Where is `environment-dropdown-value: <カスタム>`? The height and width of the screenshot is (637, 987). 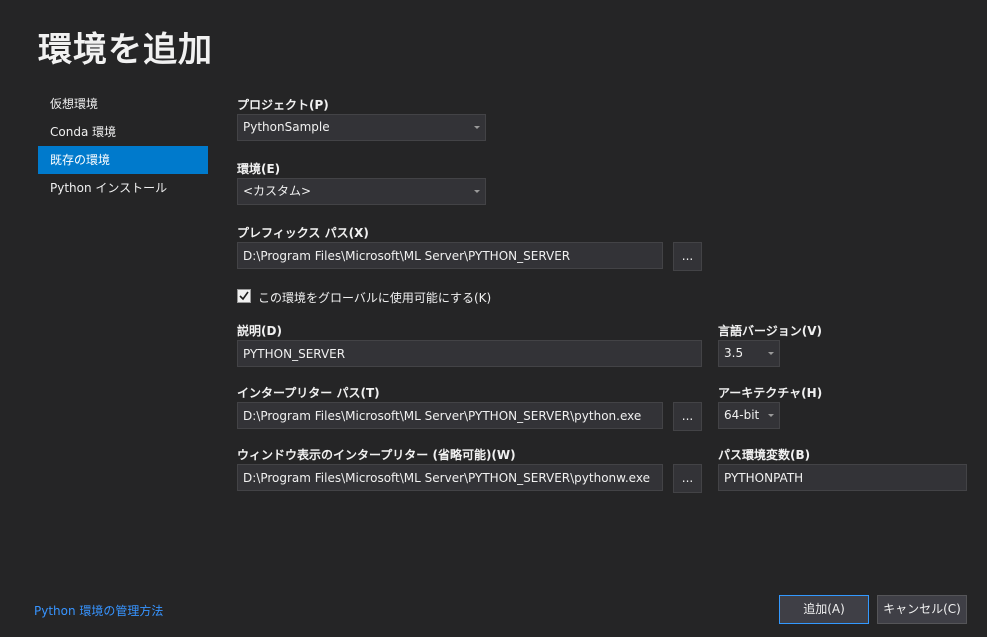
environment-dropdown-value: <カスタム> is located at coordinates (277, 191).